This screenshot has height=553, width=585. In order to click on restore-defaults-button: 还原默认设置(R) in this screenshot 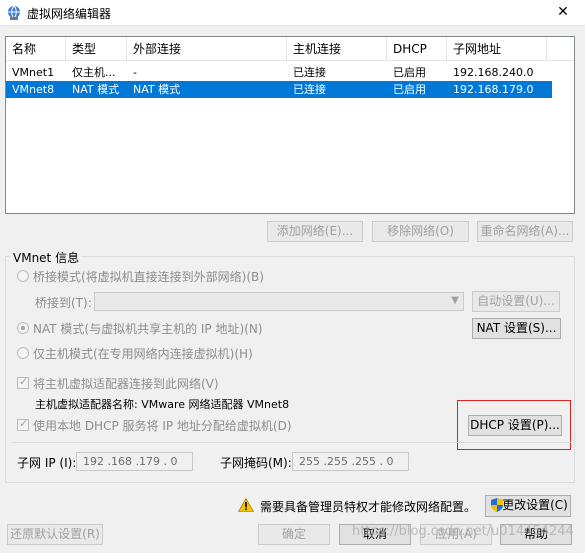, I will do `click(55, 534)`.